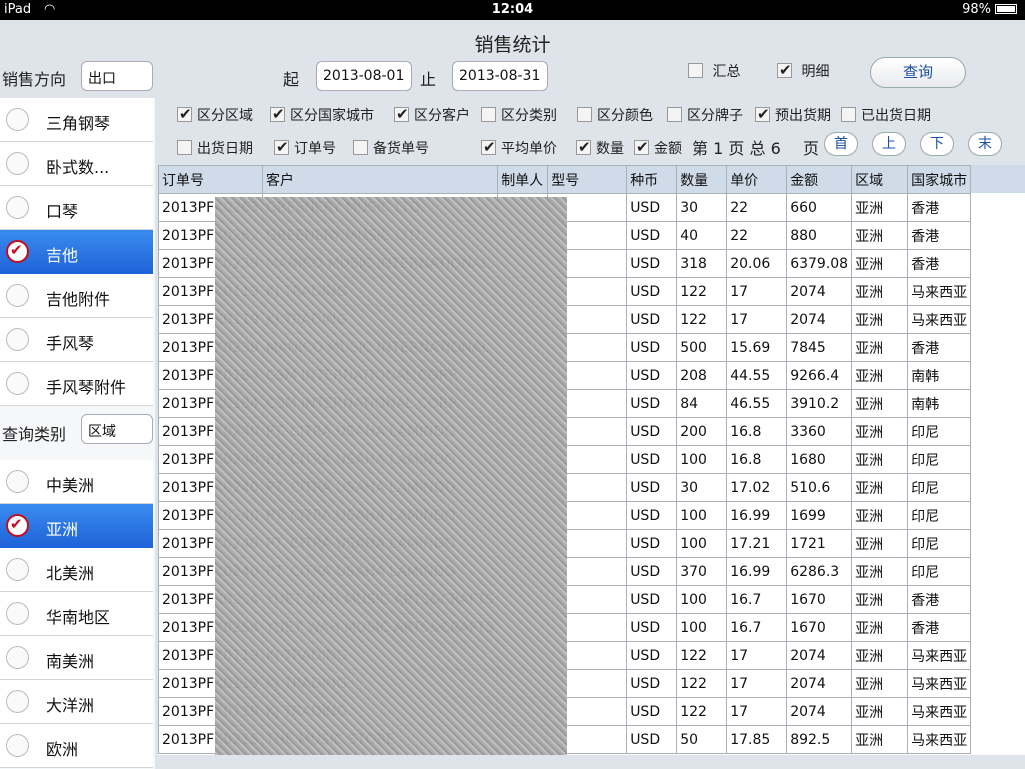 The image size is (1025, 769). What do you see at coordinates (322, 115) in the screenshot?
I see `option-checkbox: 区分国家城市` at bounding box center [322, 115].